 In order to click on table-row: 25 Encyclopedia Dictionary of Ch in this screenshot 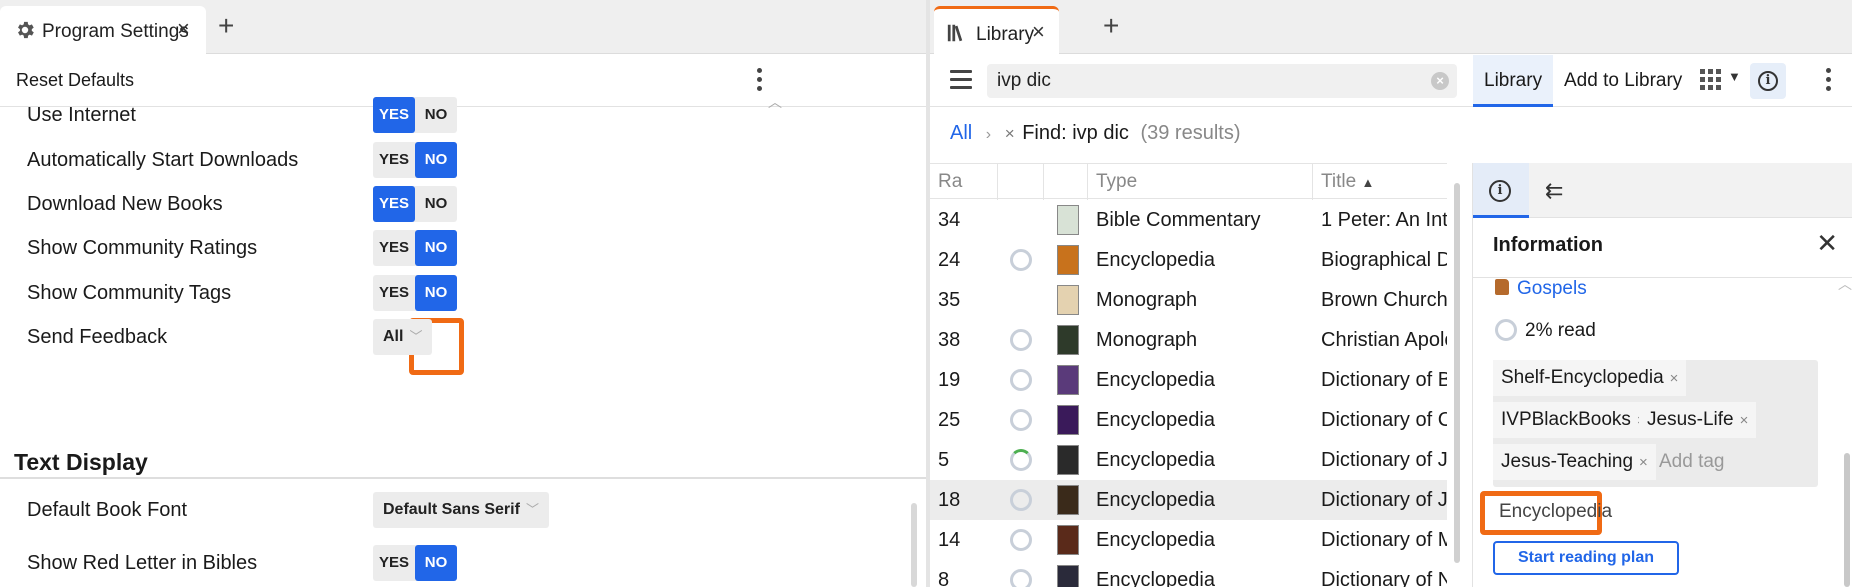, I will do `click(1188, 420)`.